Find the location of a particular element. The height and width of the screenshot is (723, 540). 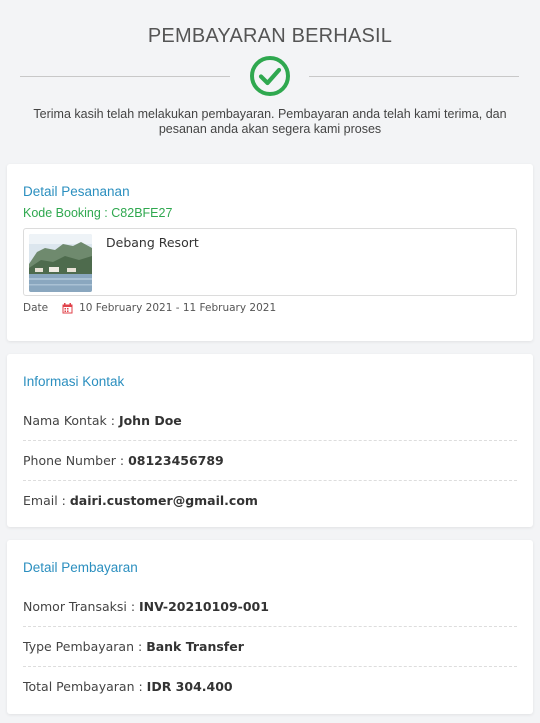

payment-type-value: Bank Transfer is located at coordinates (195, 646).